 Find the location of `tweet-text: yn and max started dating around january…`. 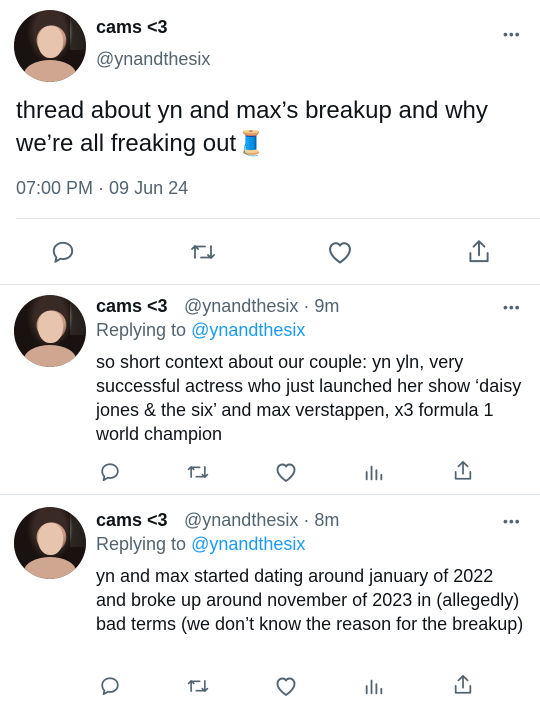

tweet-text: yn and max started dating around january… is located at coordinates (310, 600).